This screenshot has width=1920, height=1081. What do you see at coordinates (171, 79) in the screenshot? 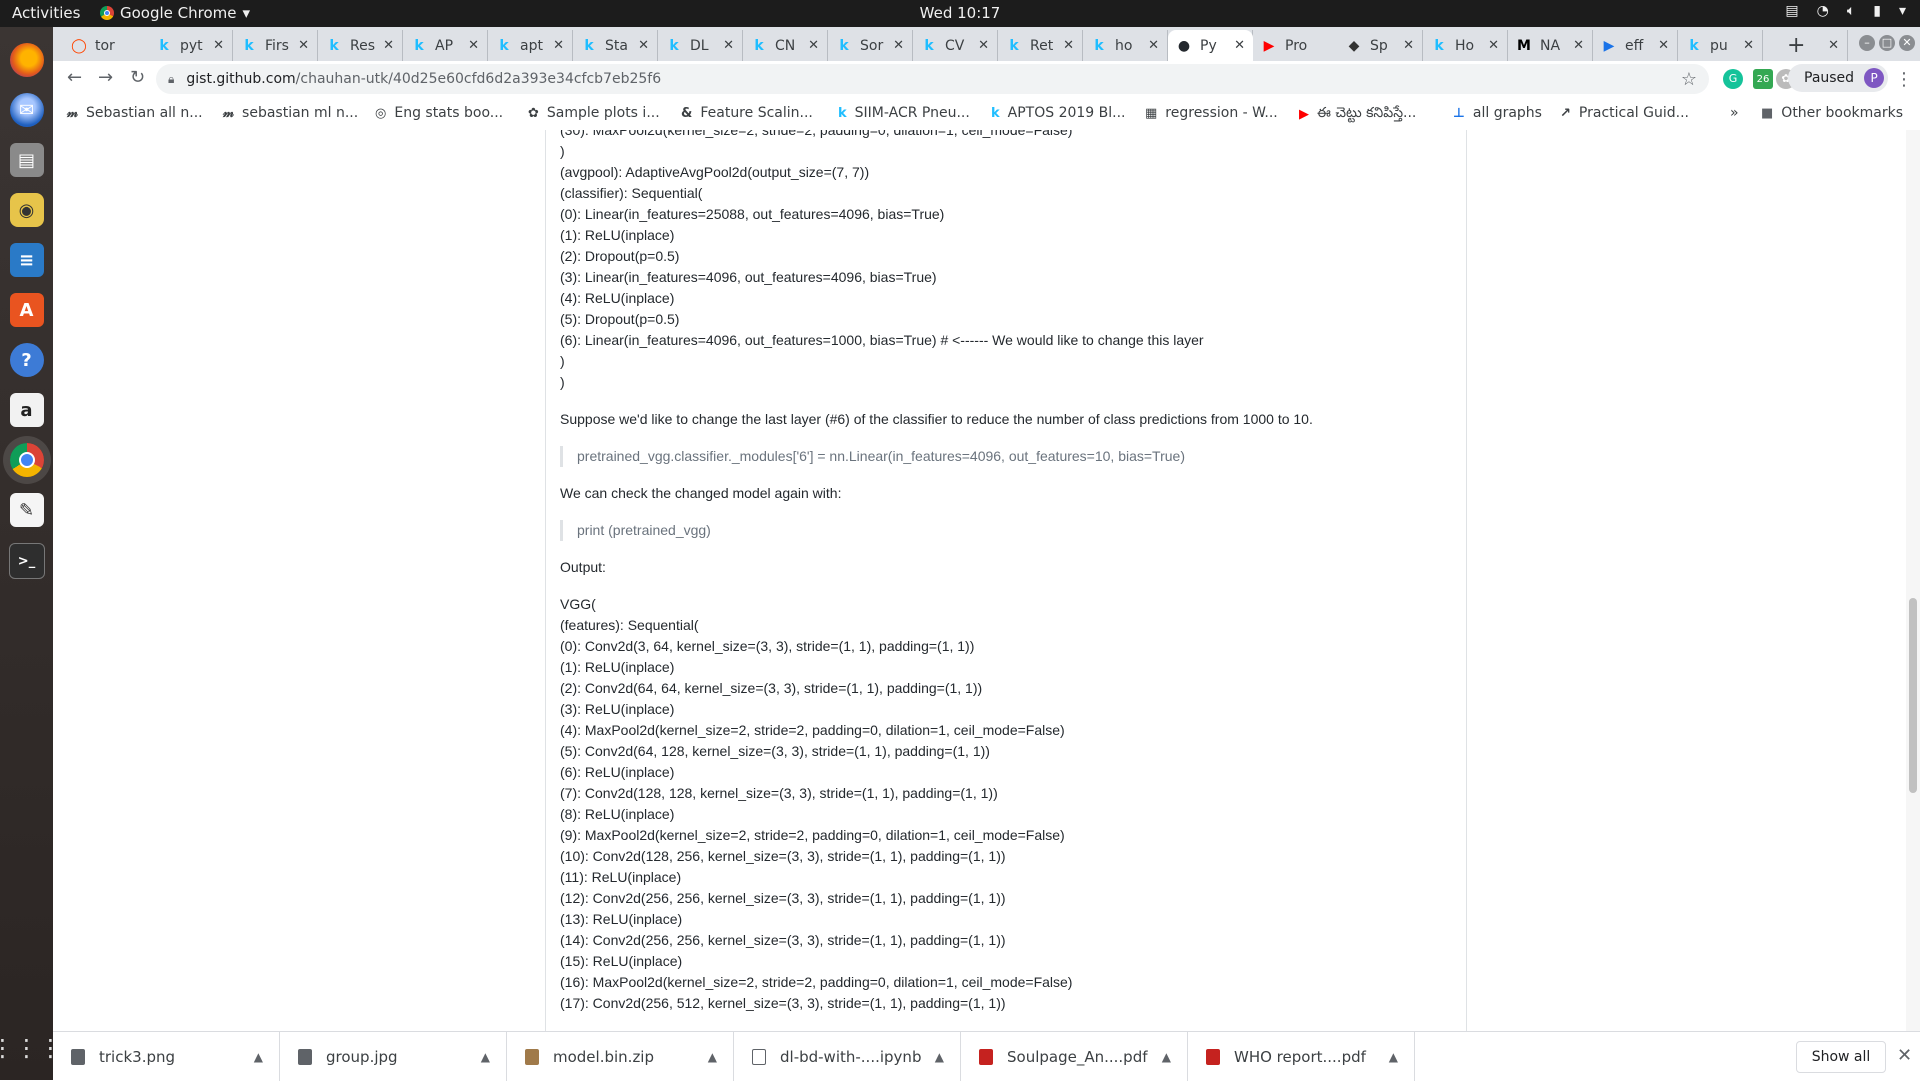
I see `lock-icon: 🔒︎` at bounding box center [171, 79].